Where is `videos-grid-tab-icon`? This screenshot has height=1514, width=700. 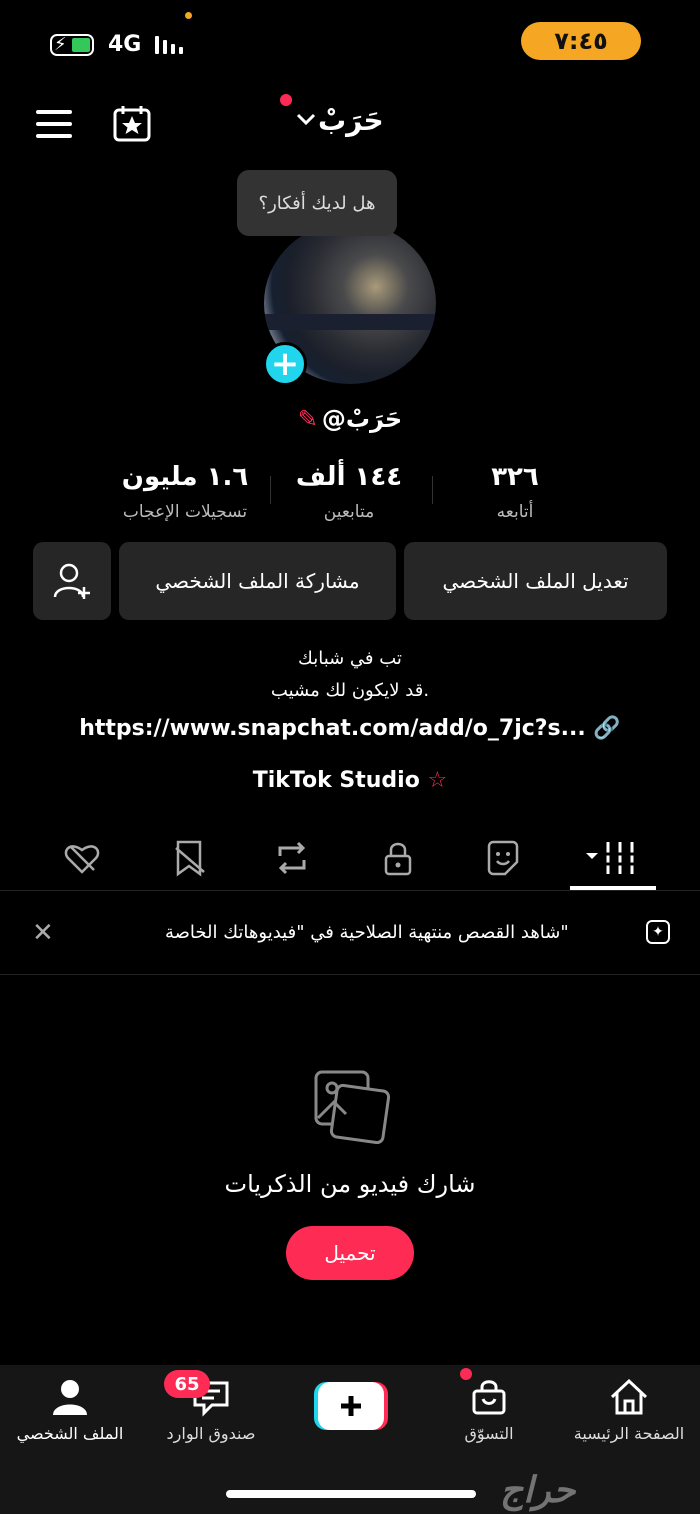 videos-grid-tab-icon is located at coordinates (612, 858).